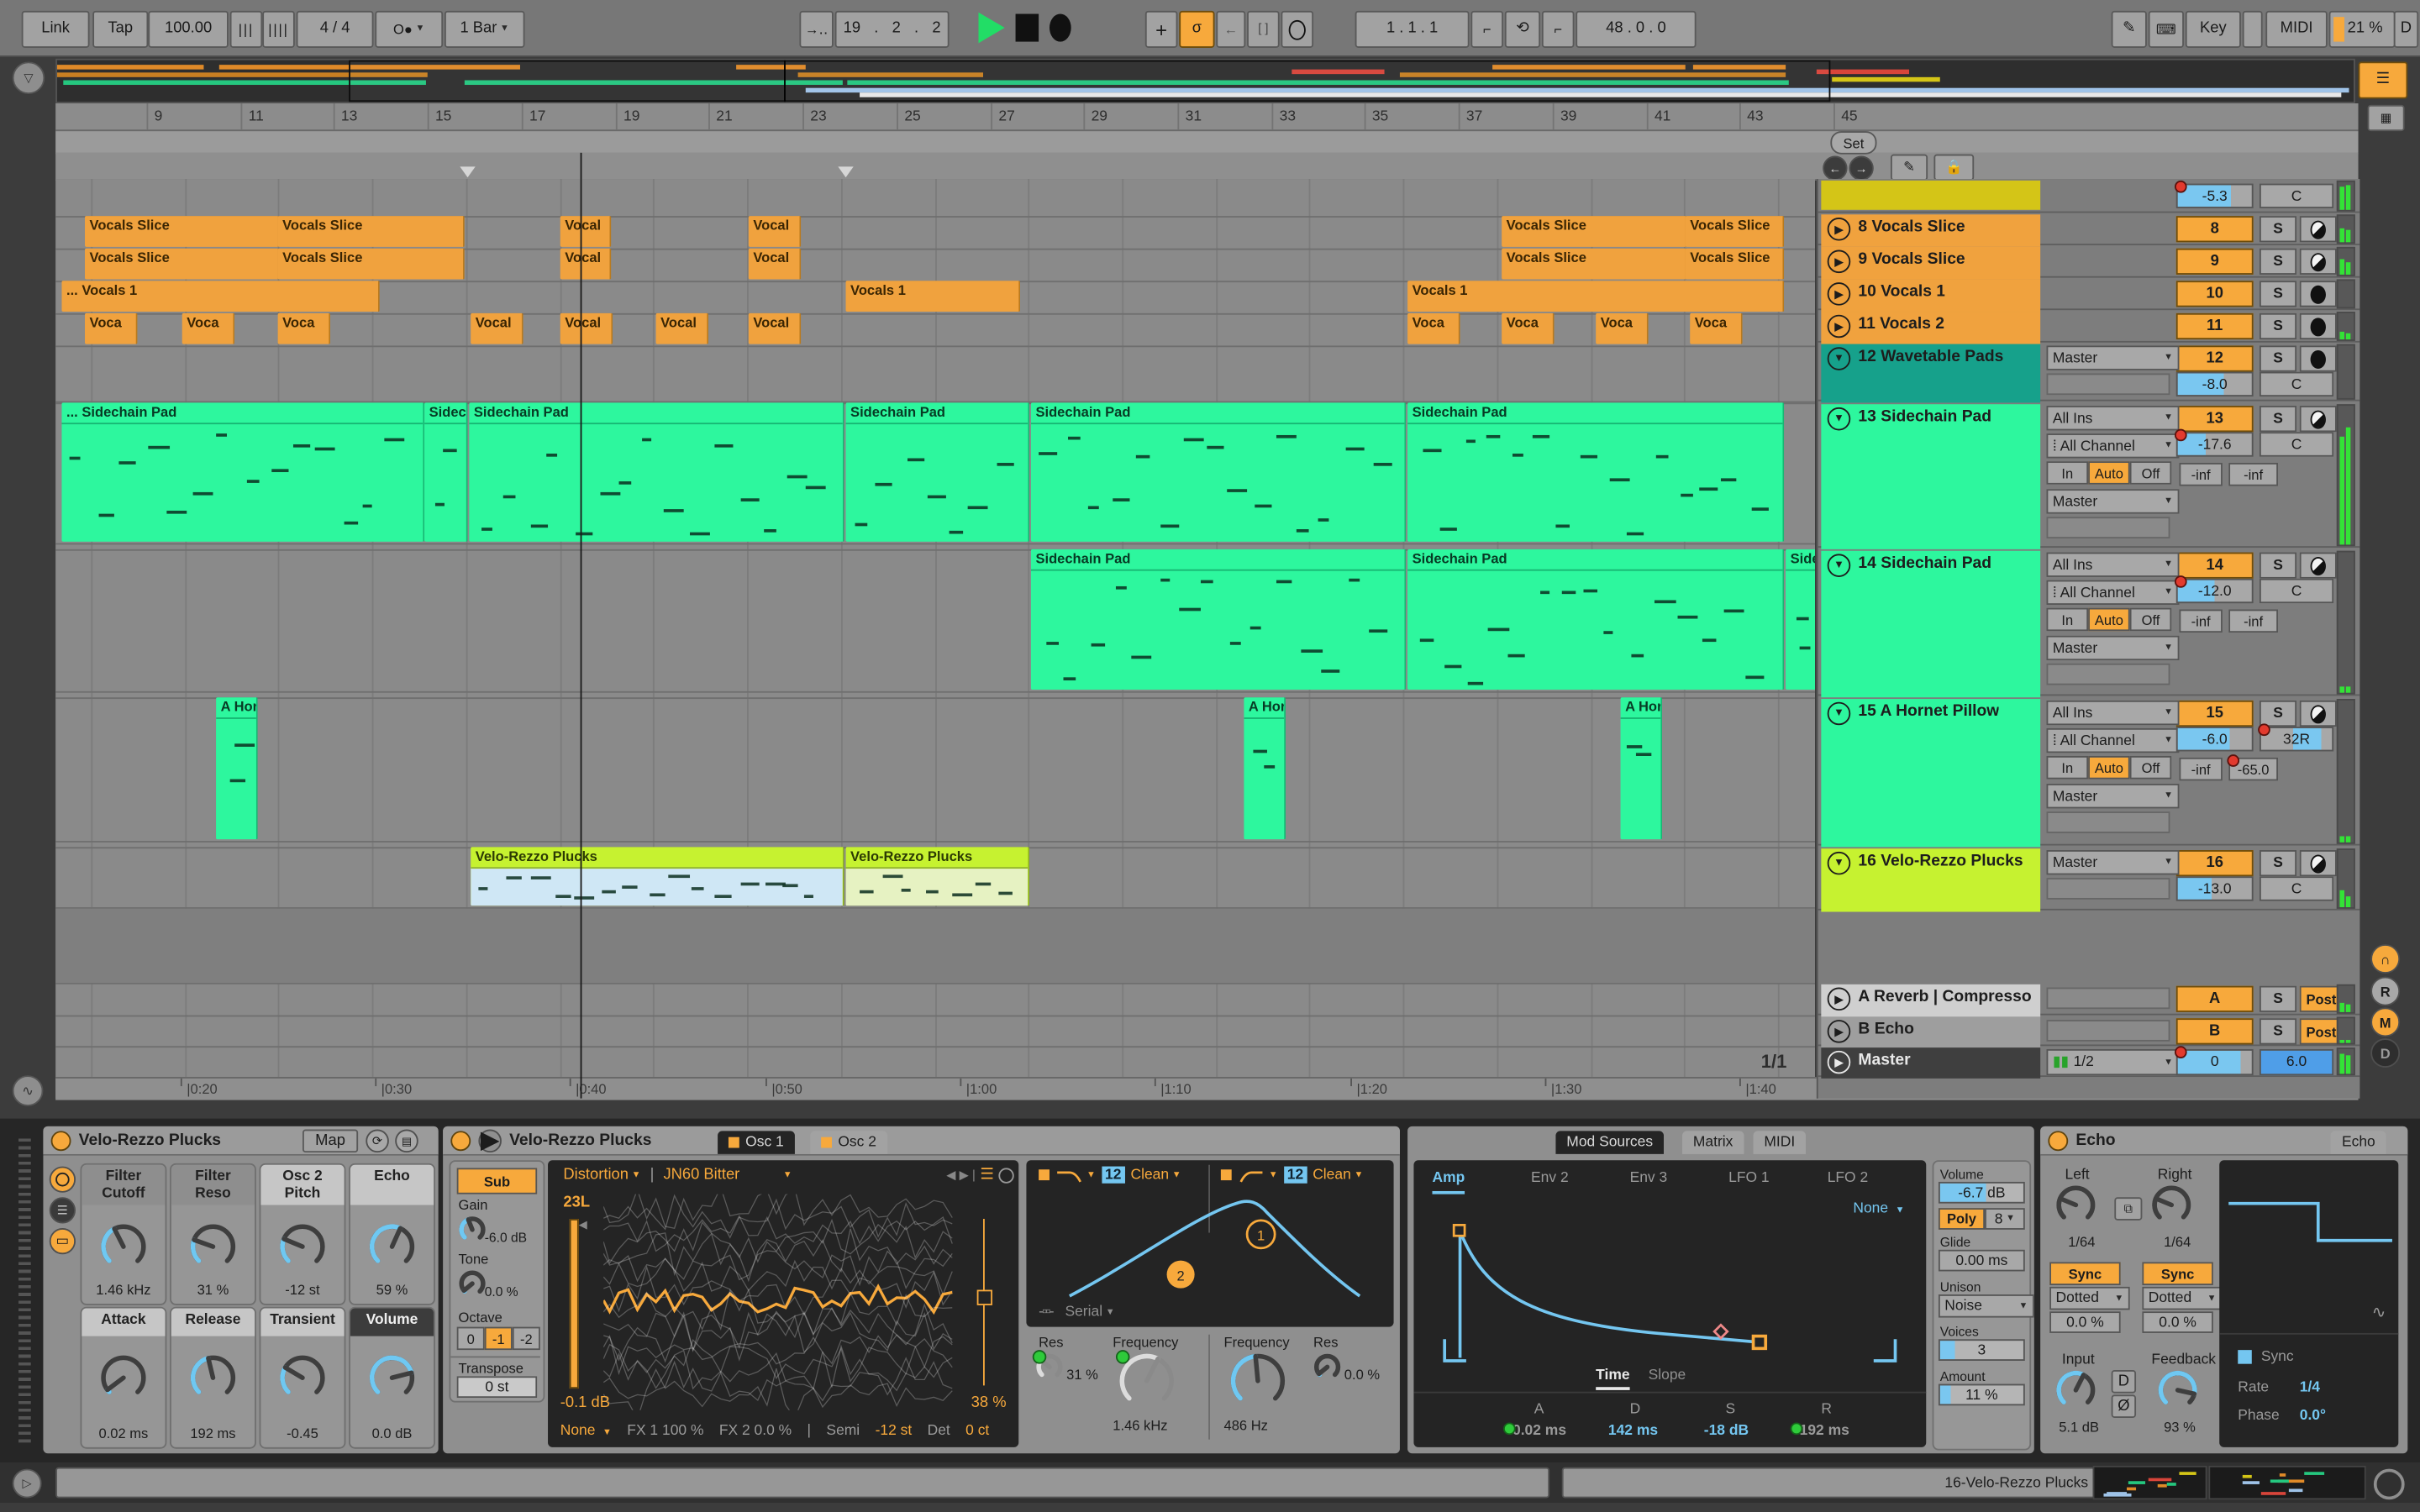 Image resolution: width=2420 pixels, height=1512 pixels. What do you see at coordinates (586, 1430) in the screenshot?
I see `osc-effect-mode-menu: None ▼` at bounding box center [586, 1430].